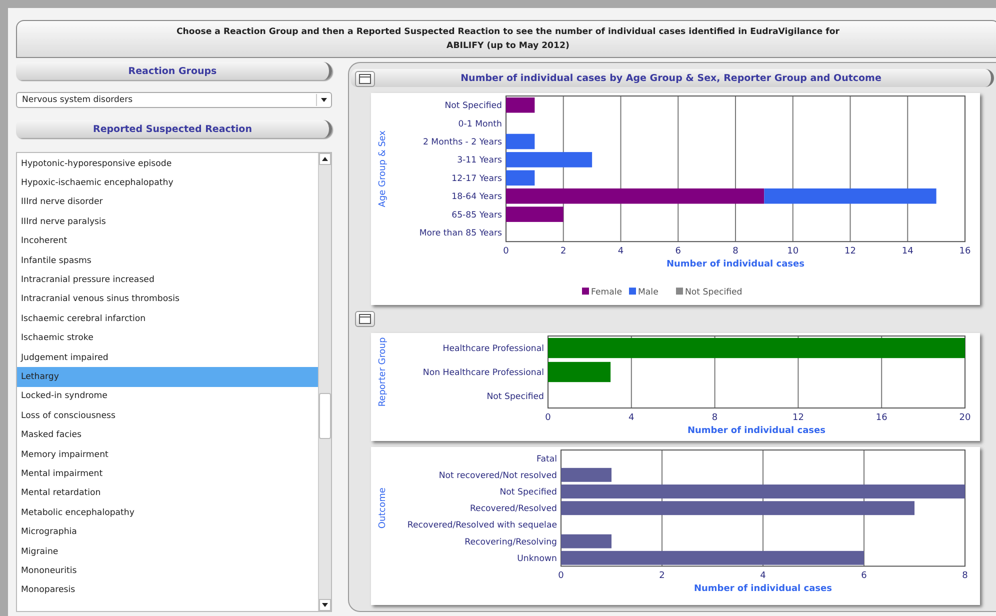  I want to click on reaction-list-item: Mental retardation, so click(167, 494).